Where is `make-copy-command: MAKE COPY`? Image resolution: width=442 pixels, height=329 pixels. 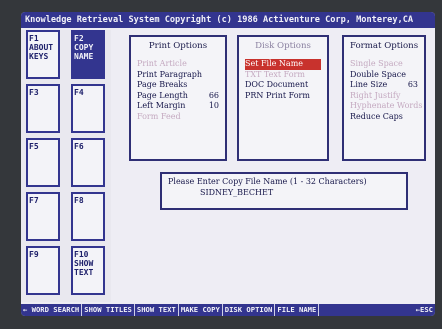
make-copy-command: MAKE COPY is located at coordinates (201, 310).